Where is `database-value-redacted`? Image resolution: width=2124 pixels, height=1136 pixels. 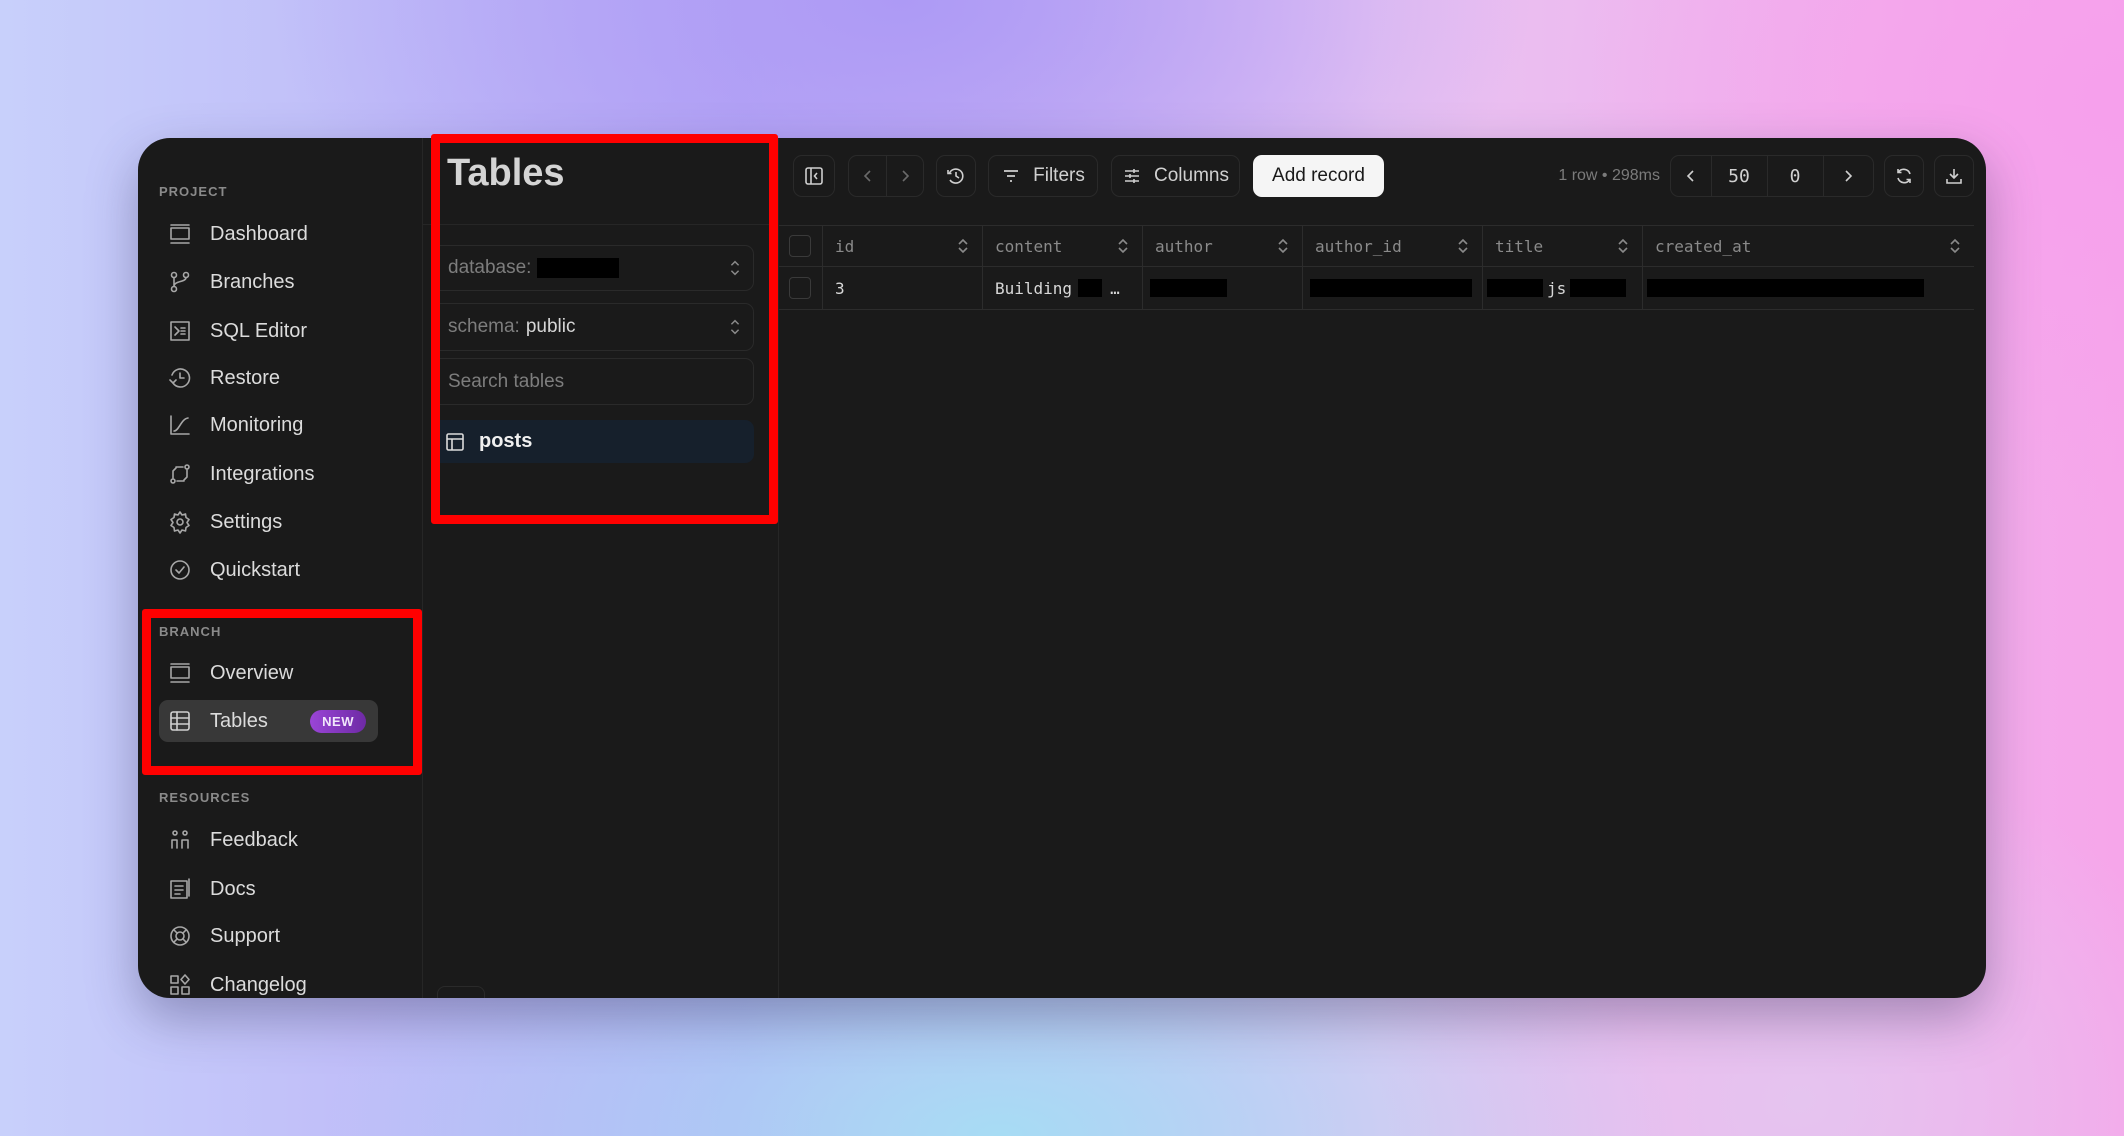 database-value-redacted is located at coordinates (578, 268).